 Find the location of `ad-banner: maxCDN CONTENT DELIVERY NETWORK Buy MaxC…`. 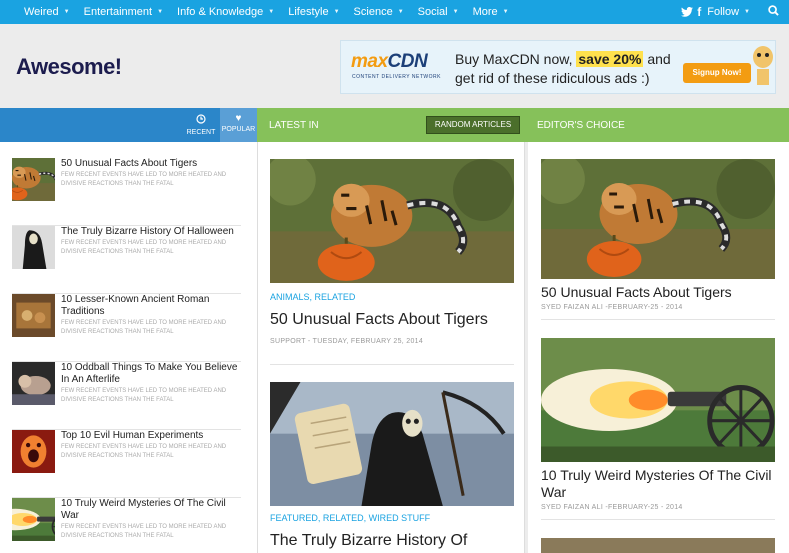

ad-banner: maxCDN CONTENT DELIVERY NETWORK Buy MaxC… is located at coordinates (558, 67).